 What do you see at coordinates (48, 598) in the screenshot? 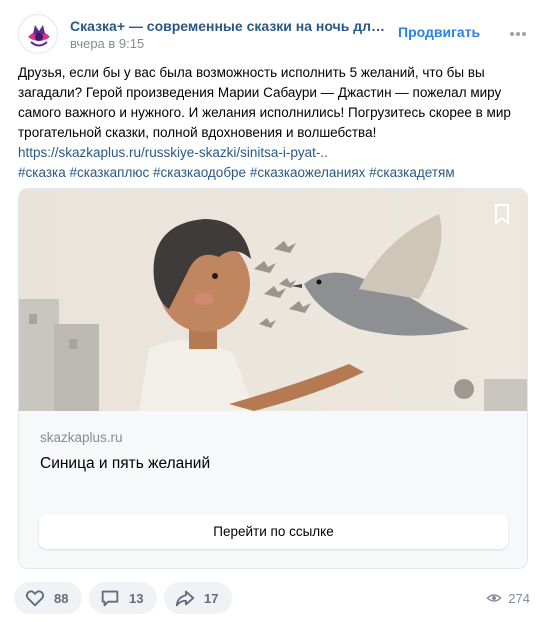
I see `like-button: 88` at bounding box center [48, 598].